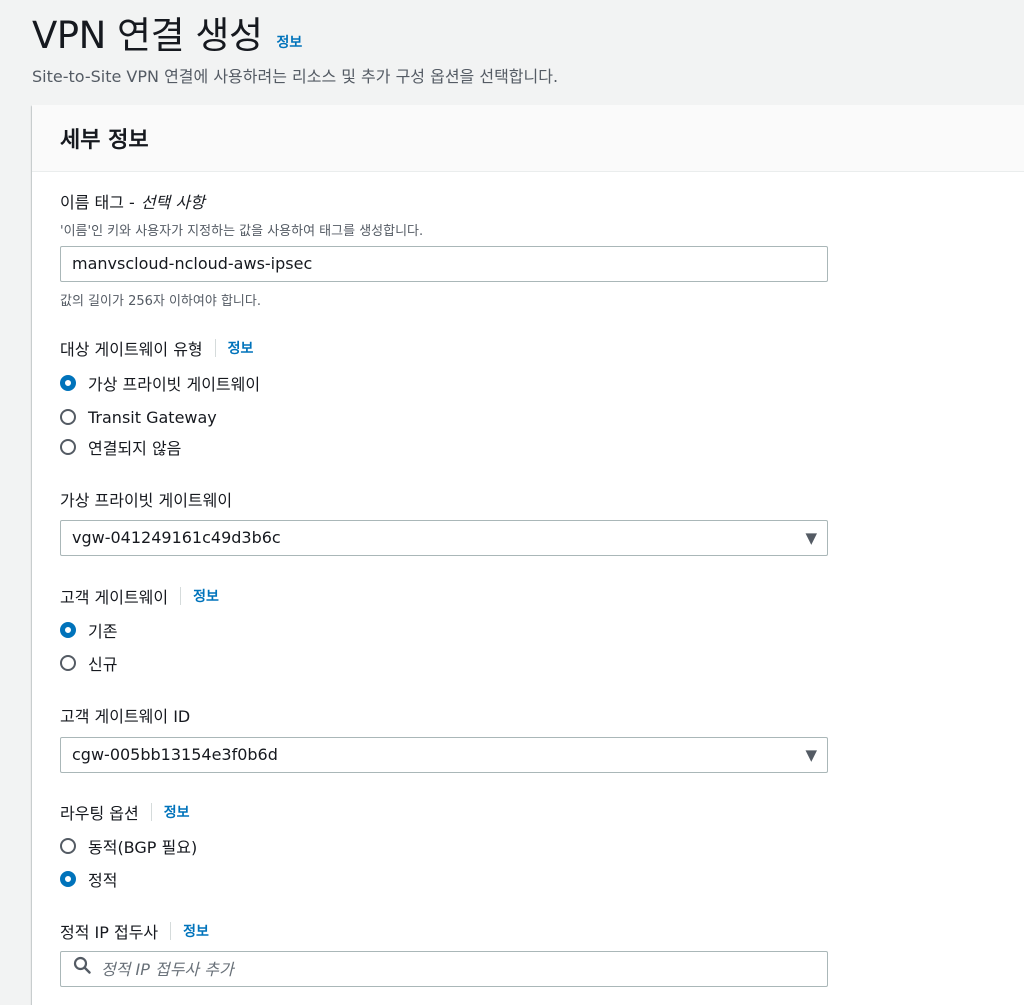 The image size is (1024, 1005). Describe the element at coordinates (97, 202) in the screenshot. I see `name-tag-label-text: 이름 태그 -` at that location.